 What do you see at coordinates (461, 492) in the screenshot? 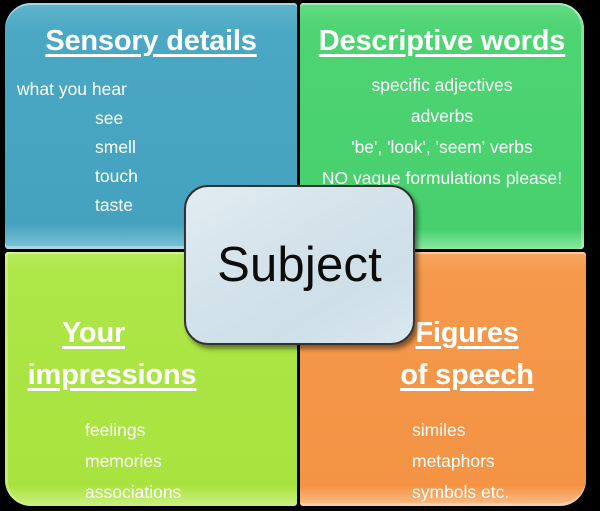
I see `list-item: symbols etc.` at bounding box center [461, 492].